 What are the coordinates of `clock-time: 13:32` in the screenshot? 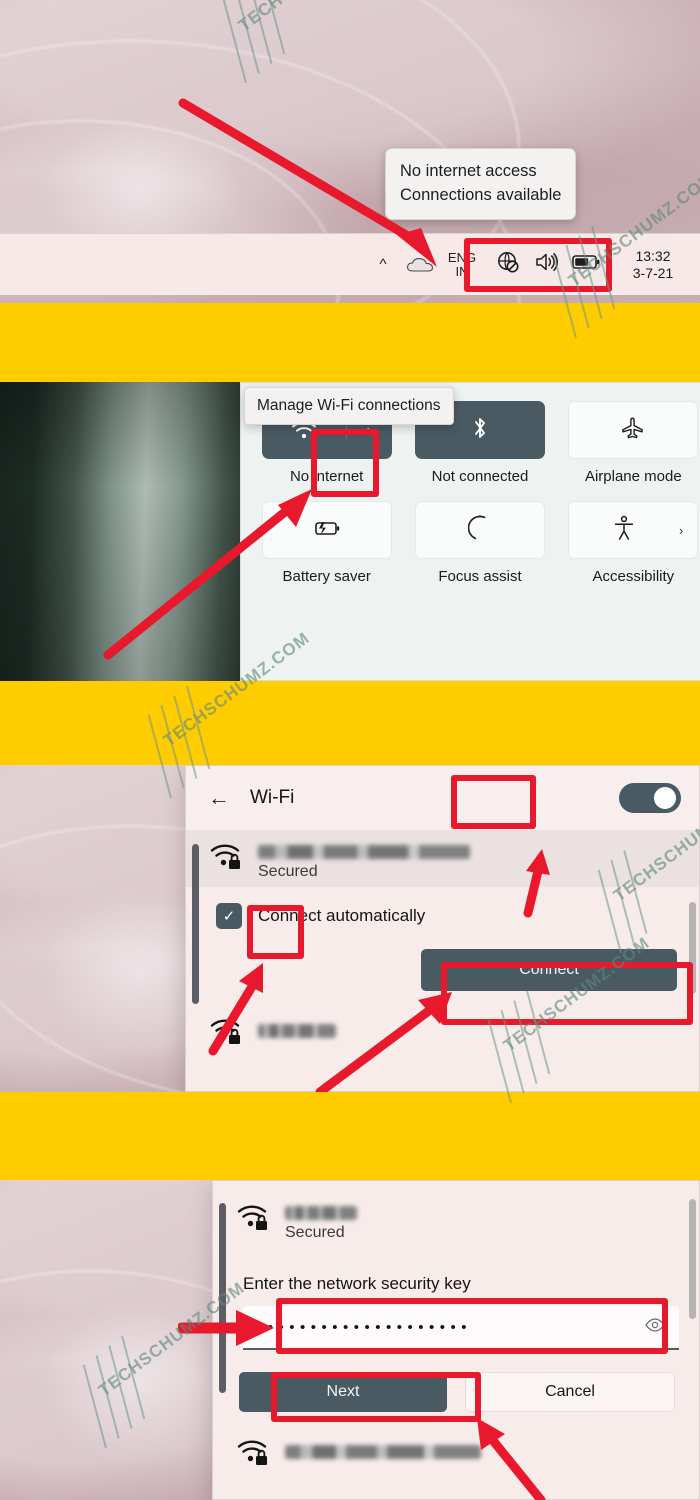 It's located at (653, 255).